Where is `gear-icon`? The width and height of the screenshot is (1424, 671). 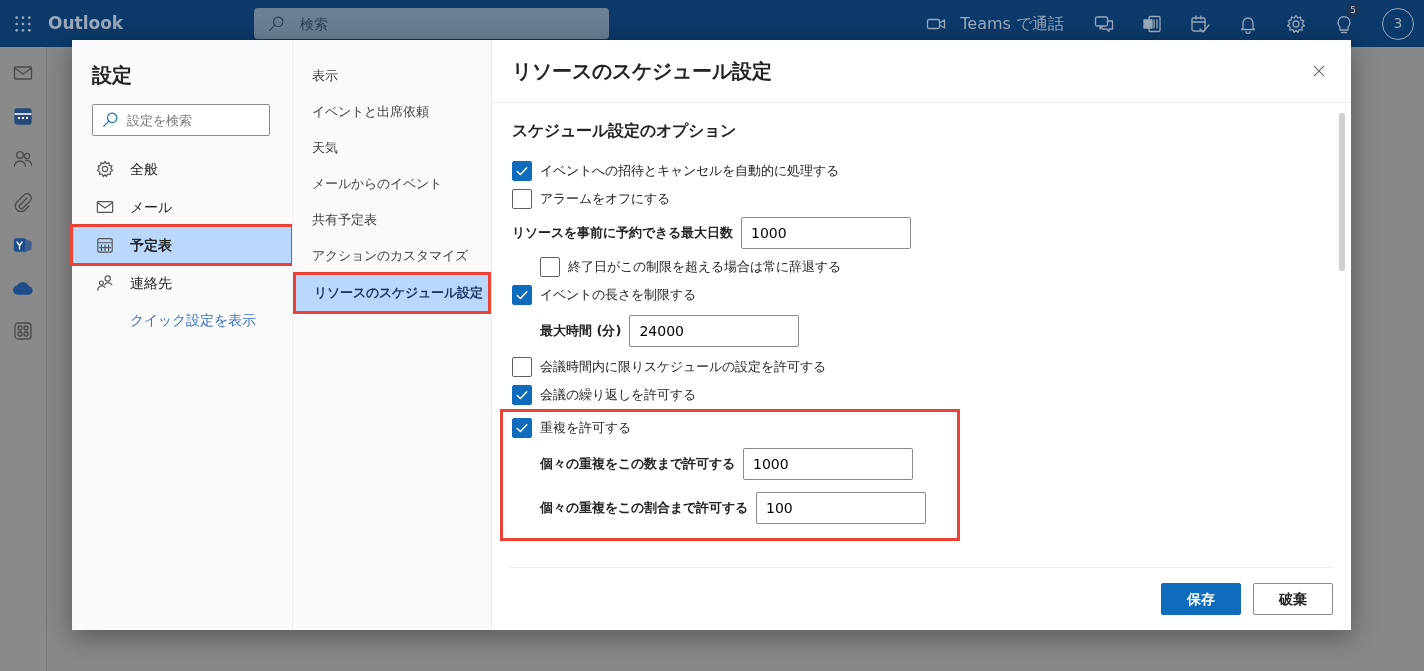 gear-icon is located at coordinates (105, 169).